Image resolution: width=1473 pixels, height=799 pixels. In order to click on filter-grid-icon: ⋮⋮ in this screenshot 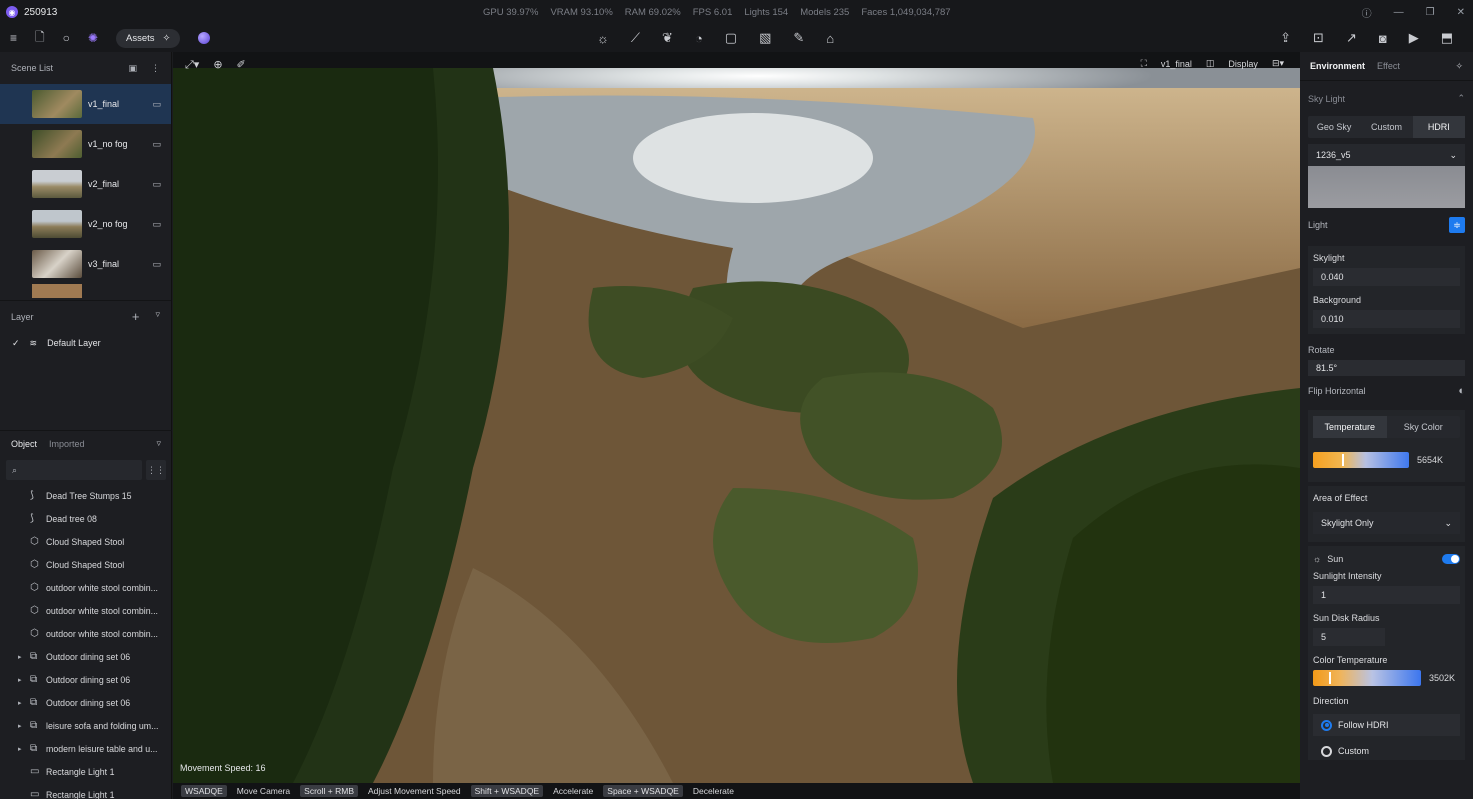, I will do `click(156, 470)`.